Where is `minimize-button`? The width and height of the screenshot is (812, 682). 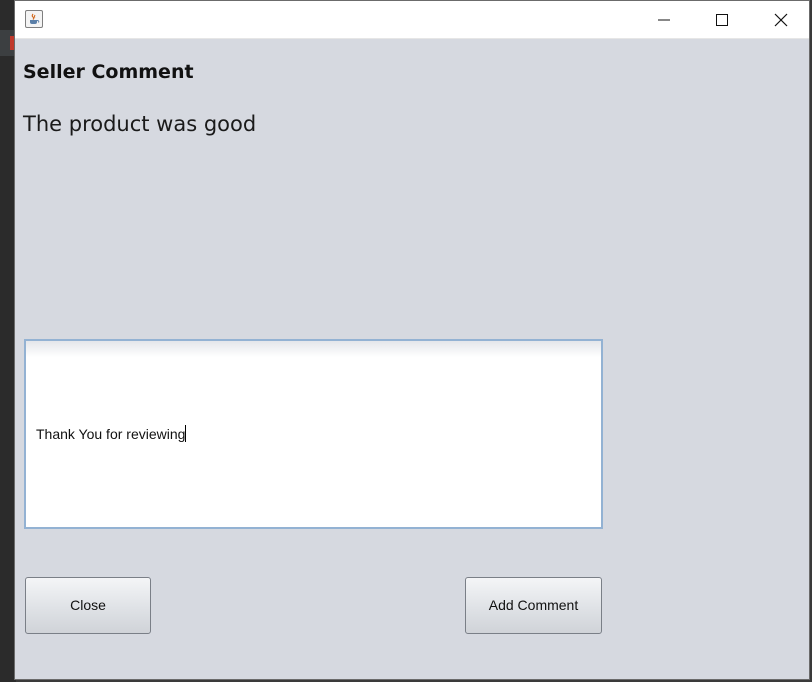 minimize-button is located at coordinates (664, 19).